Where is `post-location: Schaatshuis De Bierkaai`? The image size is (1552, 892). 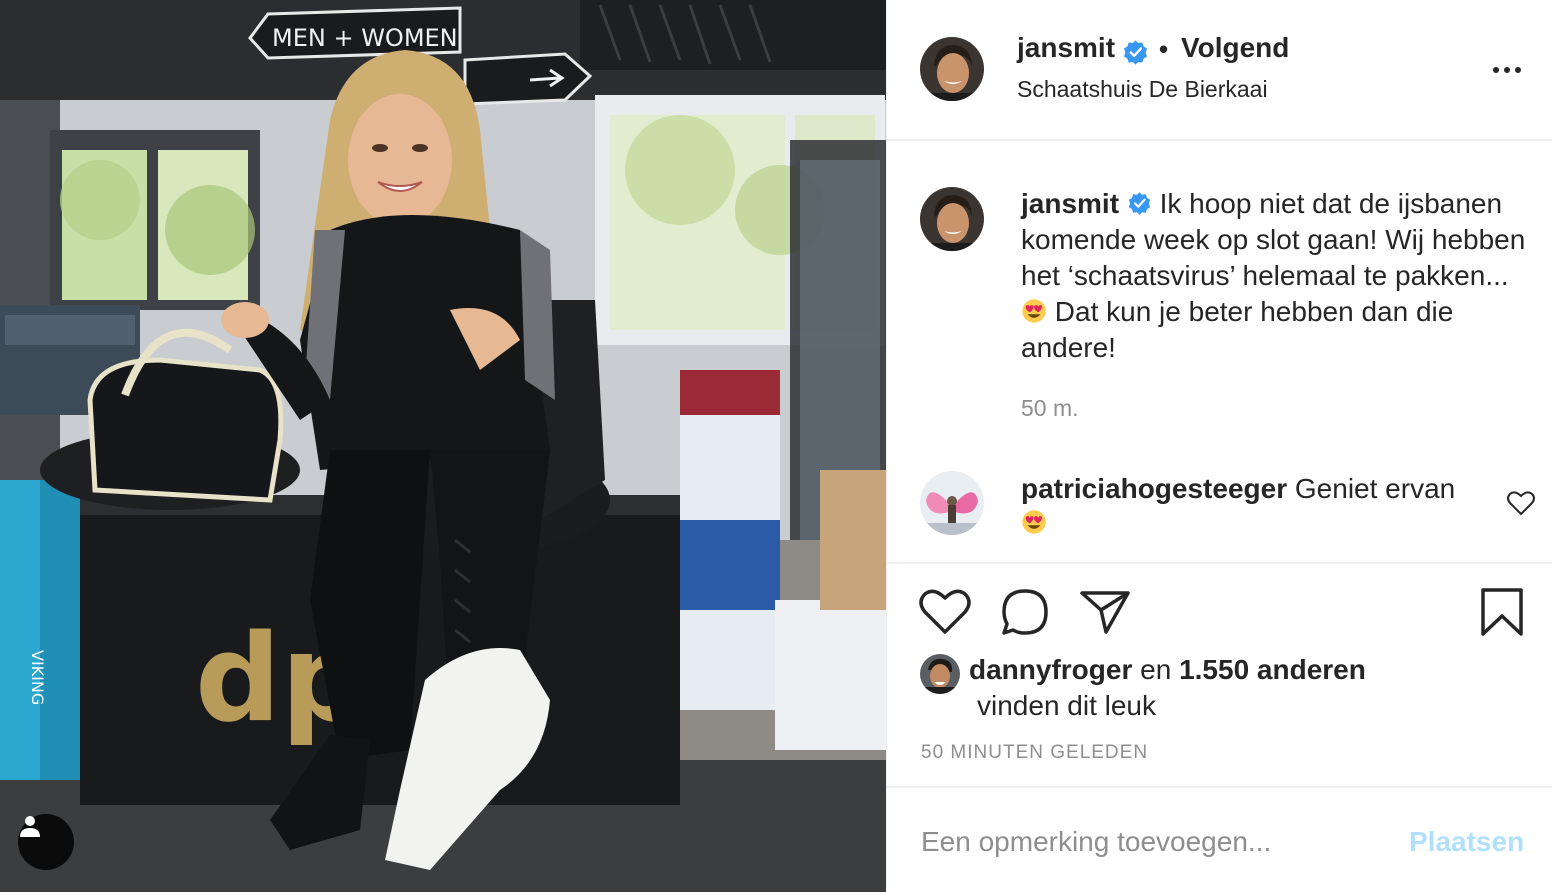
post-location: Schaatshuis De Bierkaai is located at coordinates (1142, 89).